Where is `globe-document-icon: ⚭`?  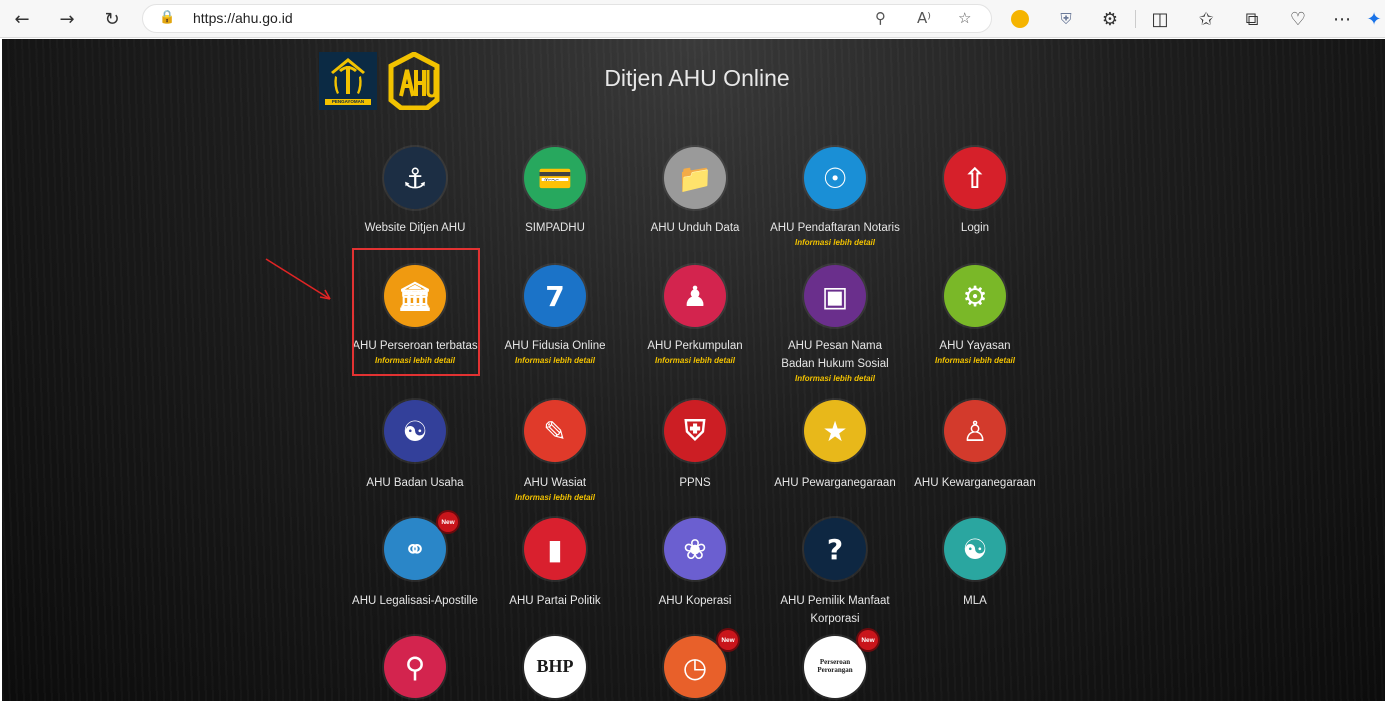
globe-document-icon: ⚭ is located at coordinates (415, 549).